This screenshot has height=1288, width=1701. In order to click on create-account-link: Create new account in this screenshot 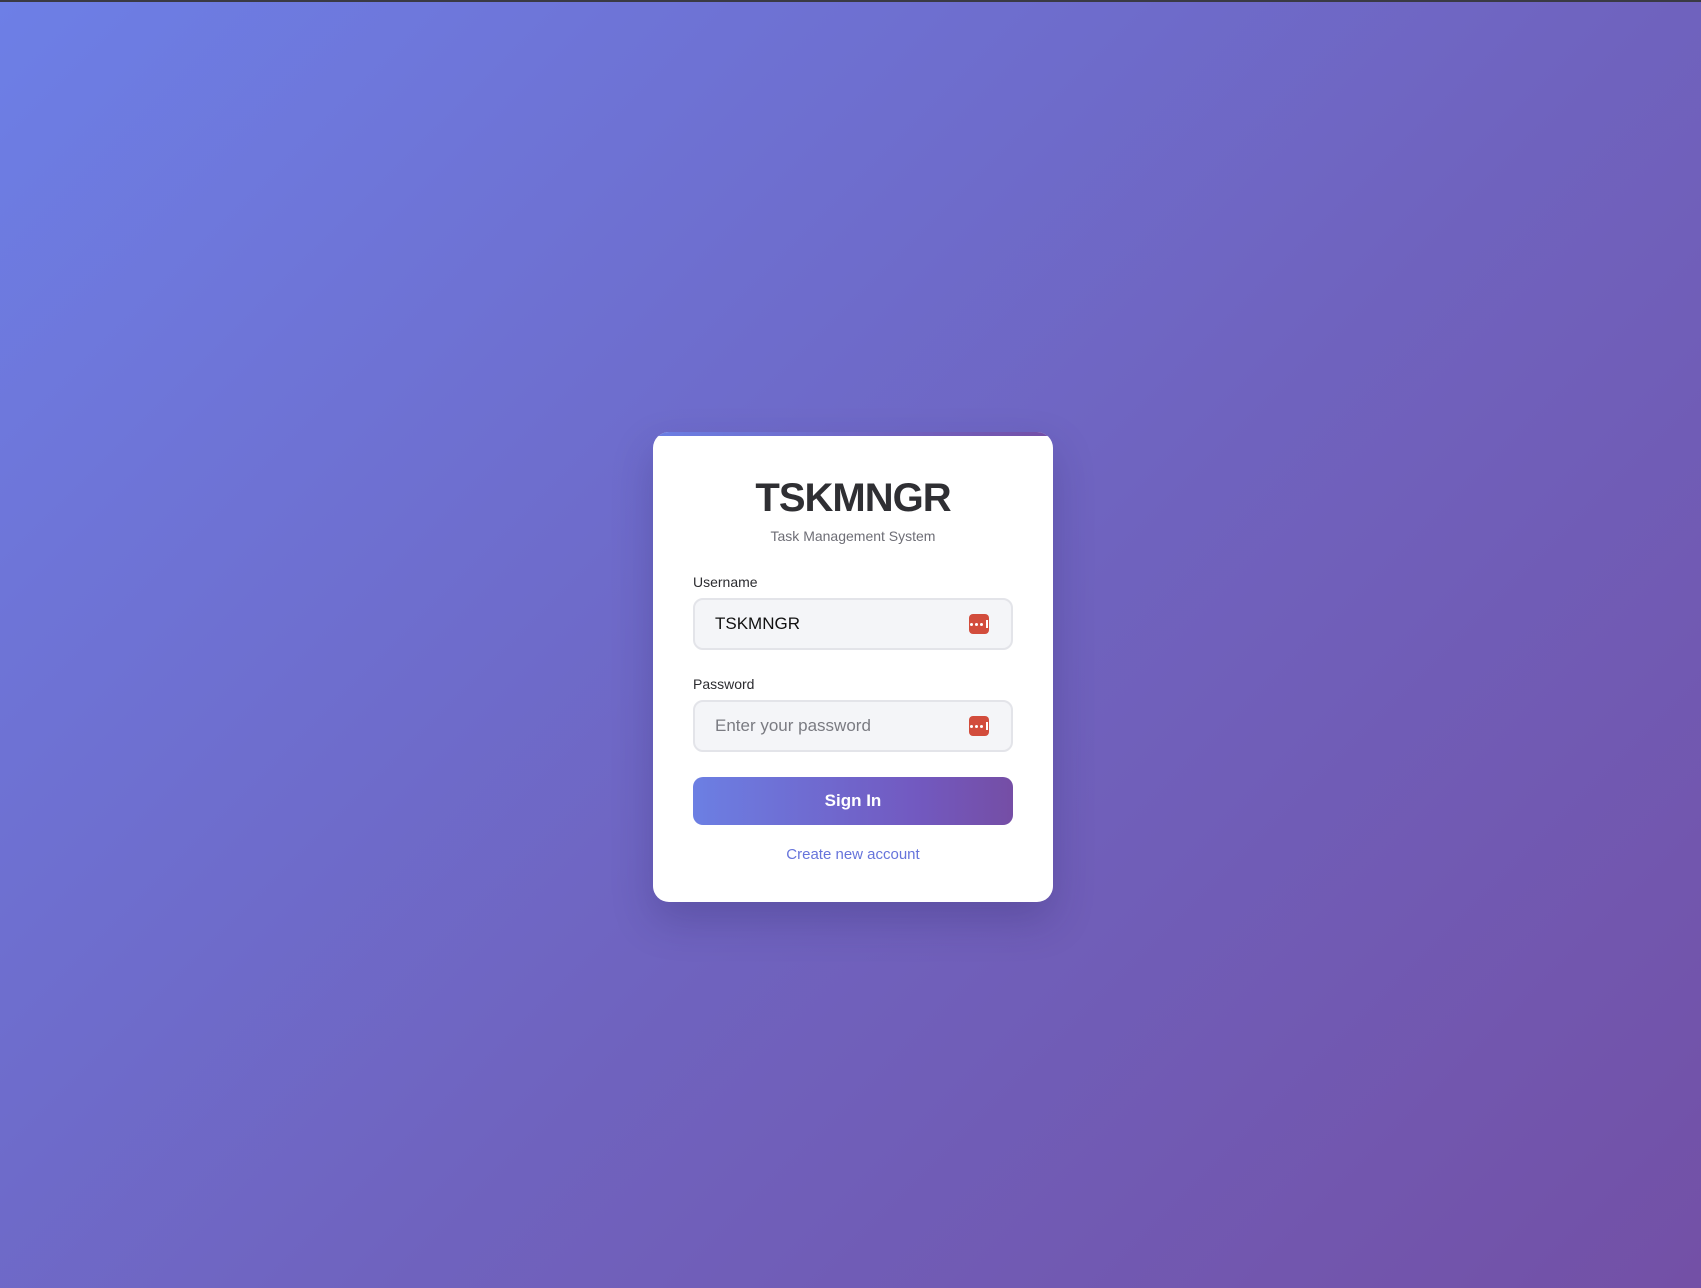, I will do `click(853, 854)`.